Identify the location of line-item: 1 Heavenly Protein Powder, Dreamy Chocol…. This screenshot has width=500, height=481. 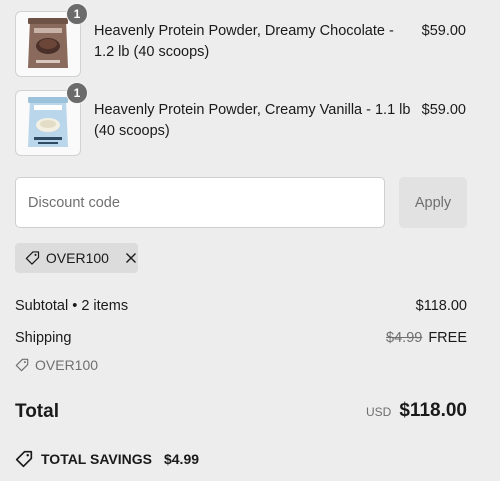
(242, 40).